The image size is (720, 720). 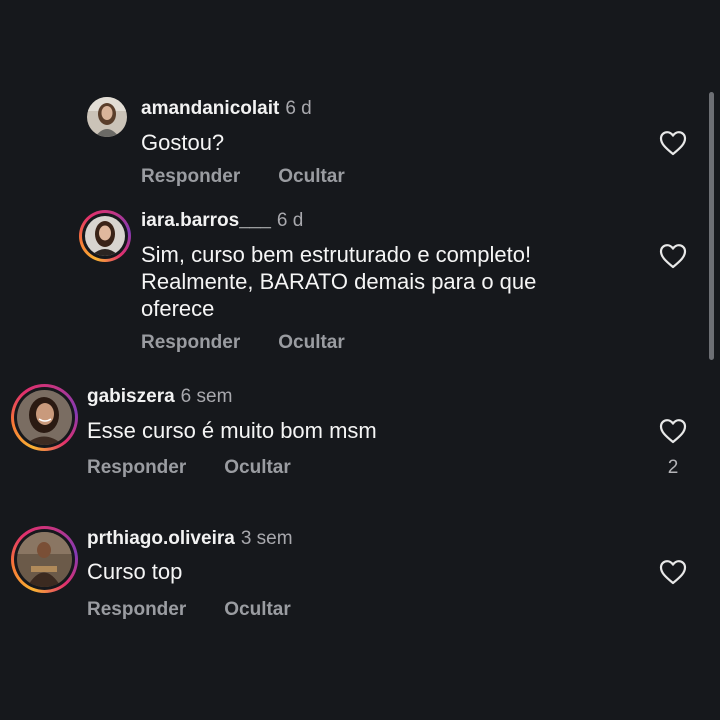 What do you see at coordinates (673, 468) in the screenshot?
I see `like-count: 2` at bounding box center [673, 468].